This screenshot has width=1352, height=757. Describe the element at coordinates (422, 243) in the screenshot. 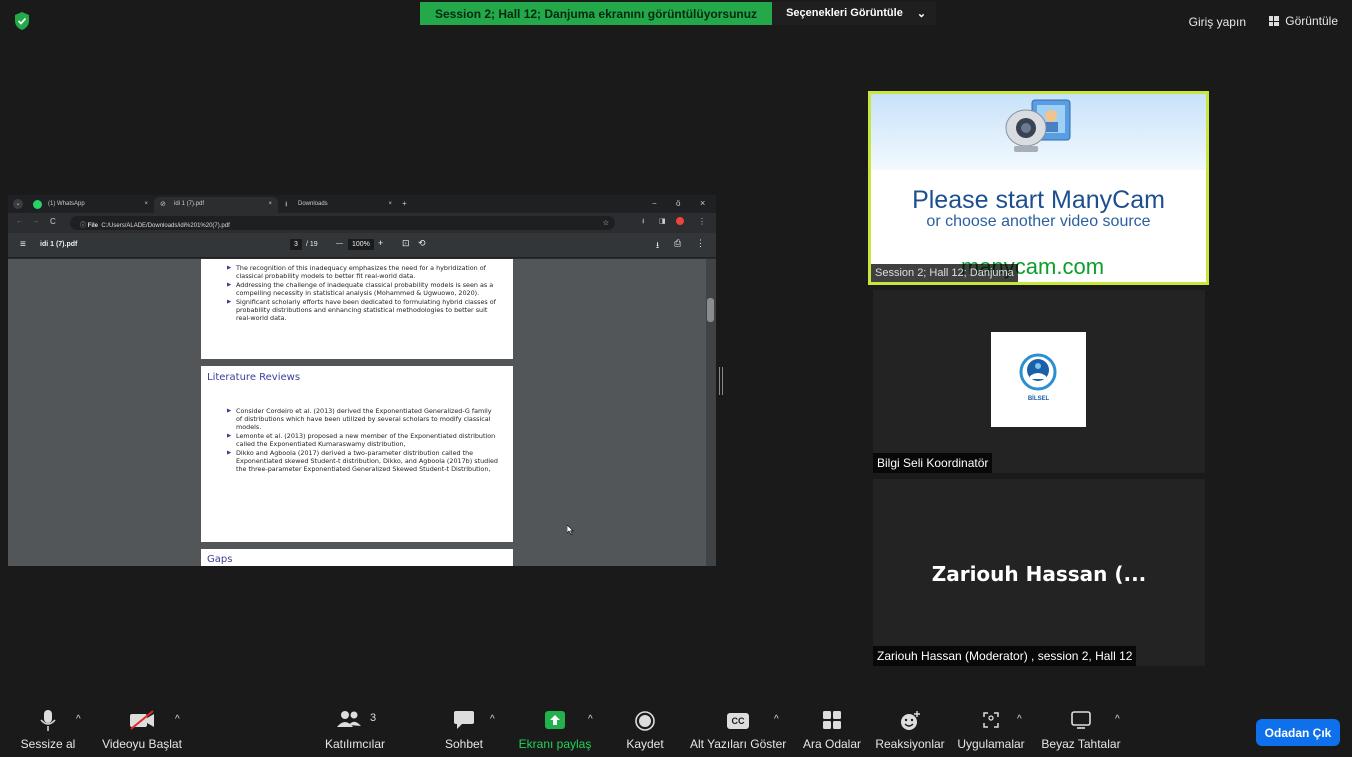

I see `rotate-icon: ⟲` at that location.